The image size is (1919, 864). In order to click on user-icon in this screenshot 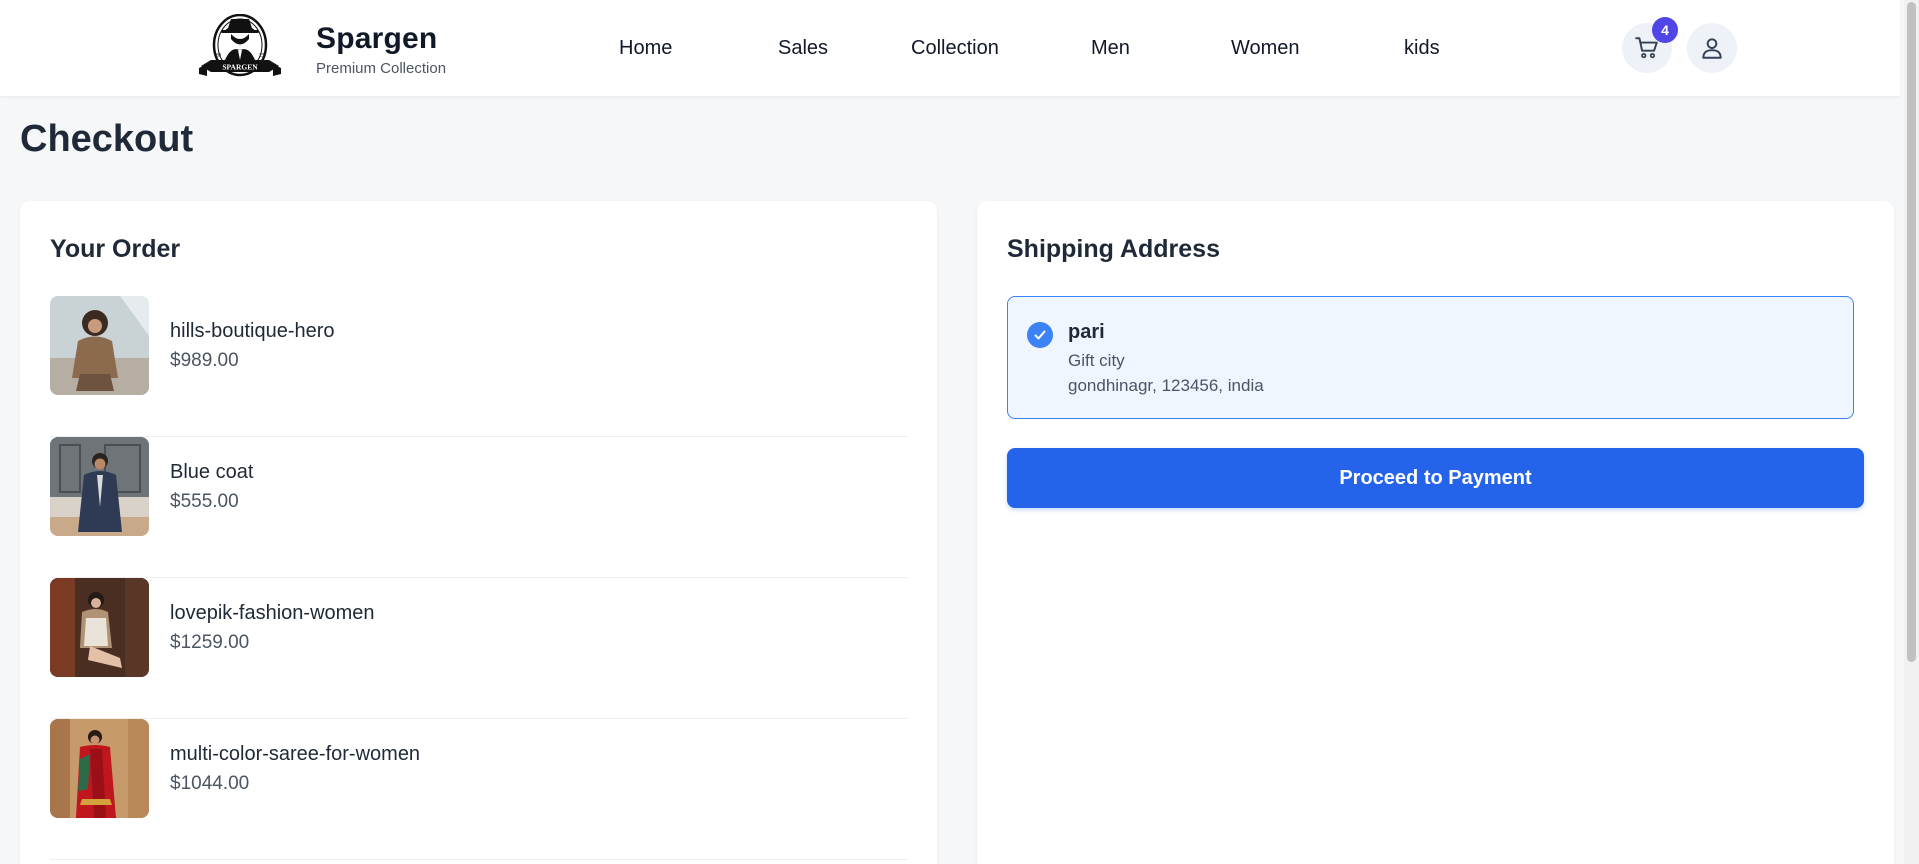, I will do `click(1712, 48)`.